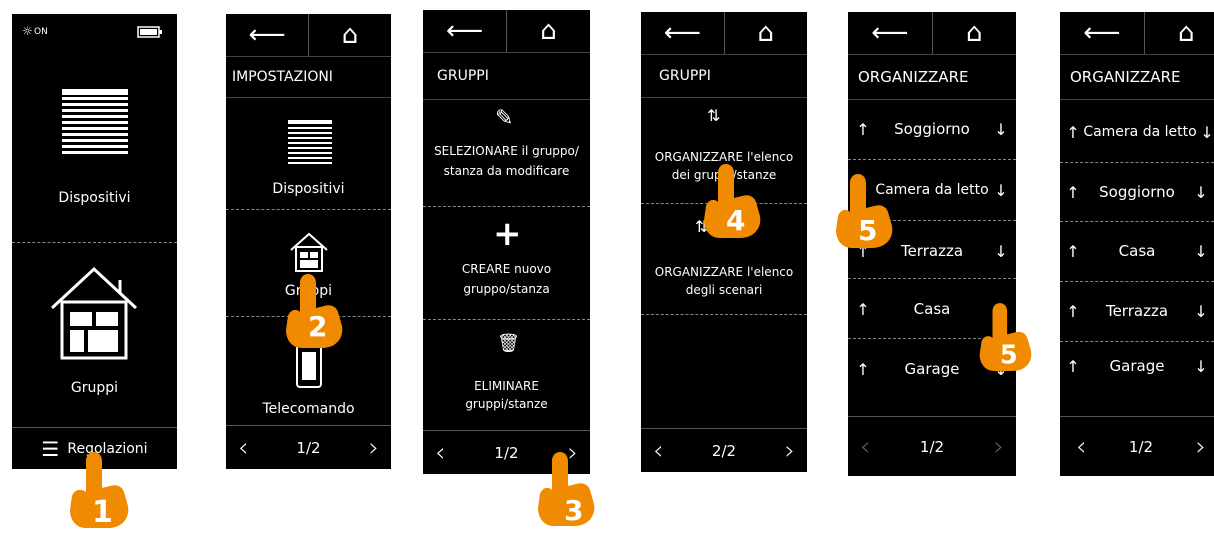  I want to click on row-label: Garage, so click(932, 369).